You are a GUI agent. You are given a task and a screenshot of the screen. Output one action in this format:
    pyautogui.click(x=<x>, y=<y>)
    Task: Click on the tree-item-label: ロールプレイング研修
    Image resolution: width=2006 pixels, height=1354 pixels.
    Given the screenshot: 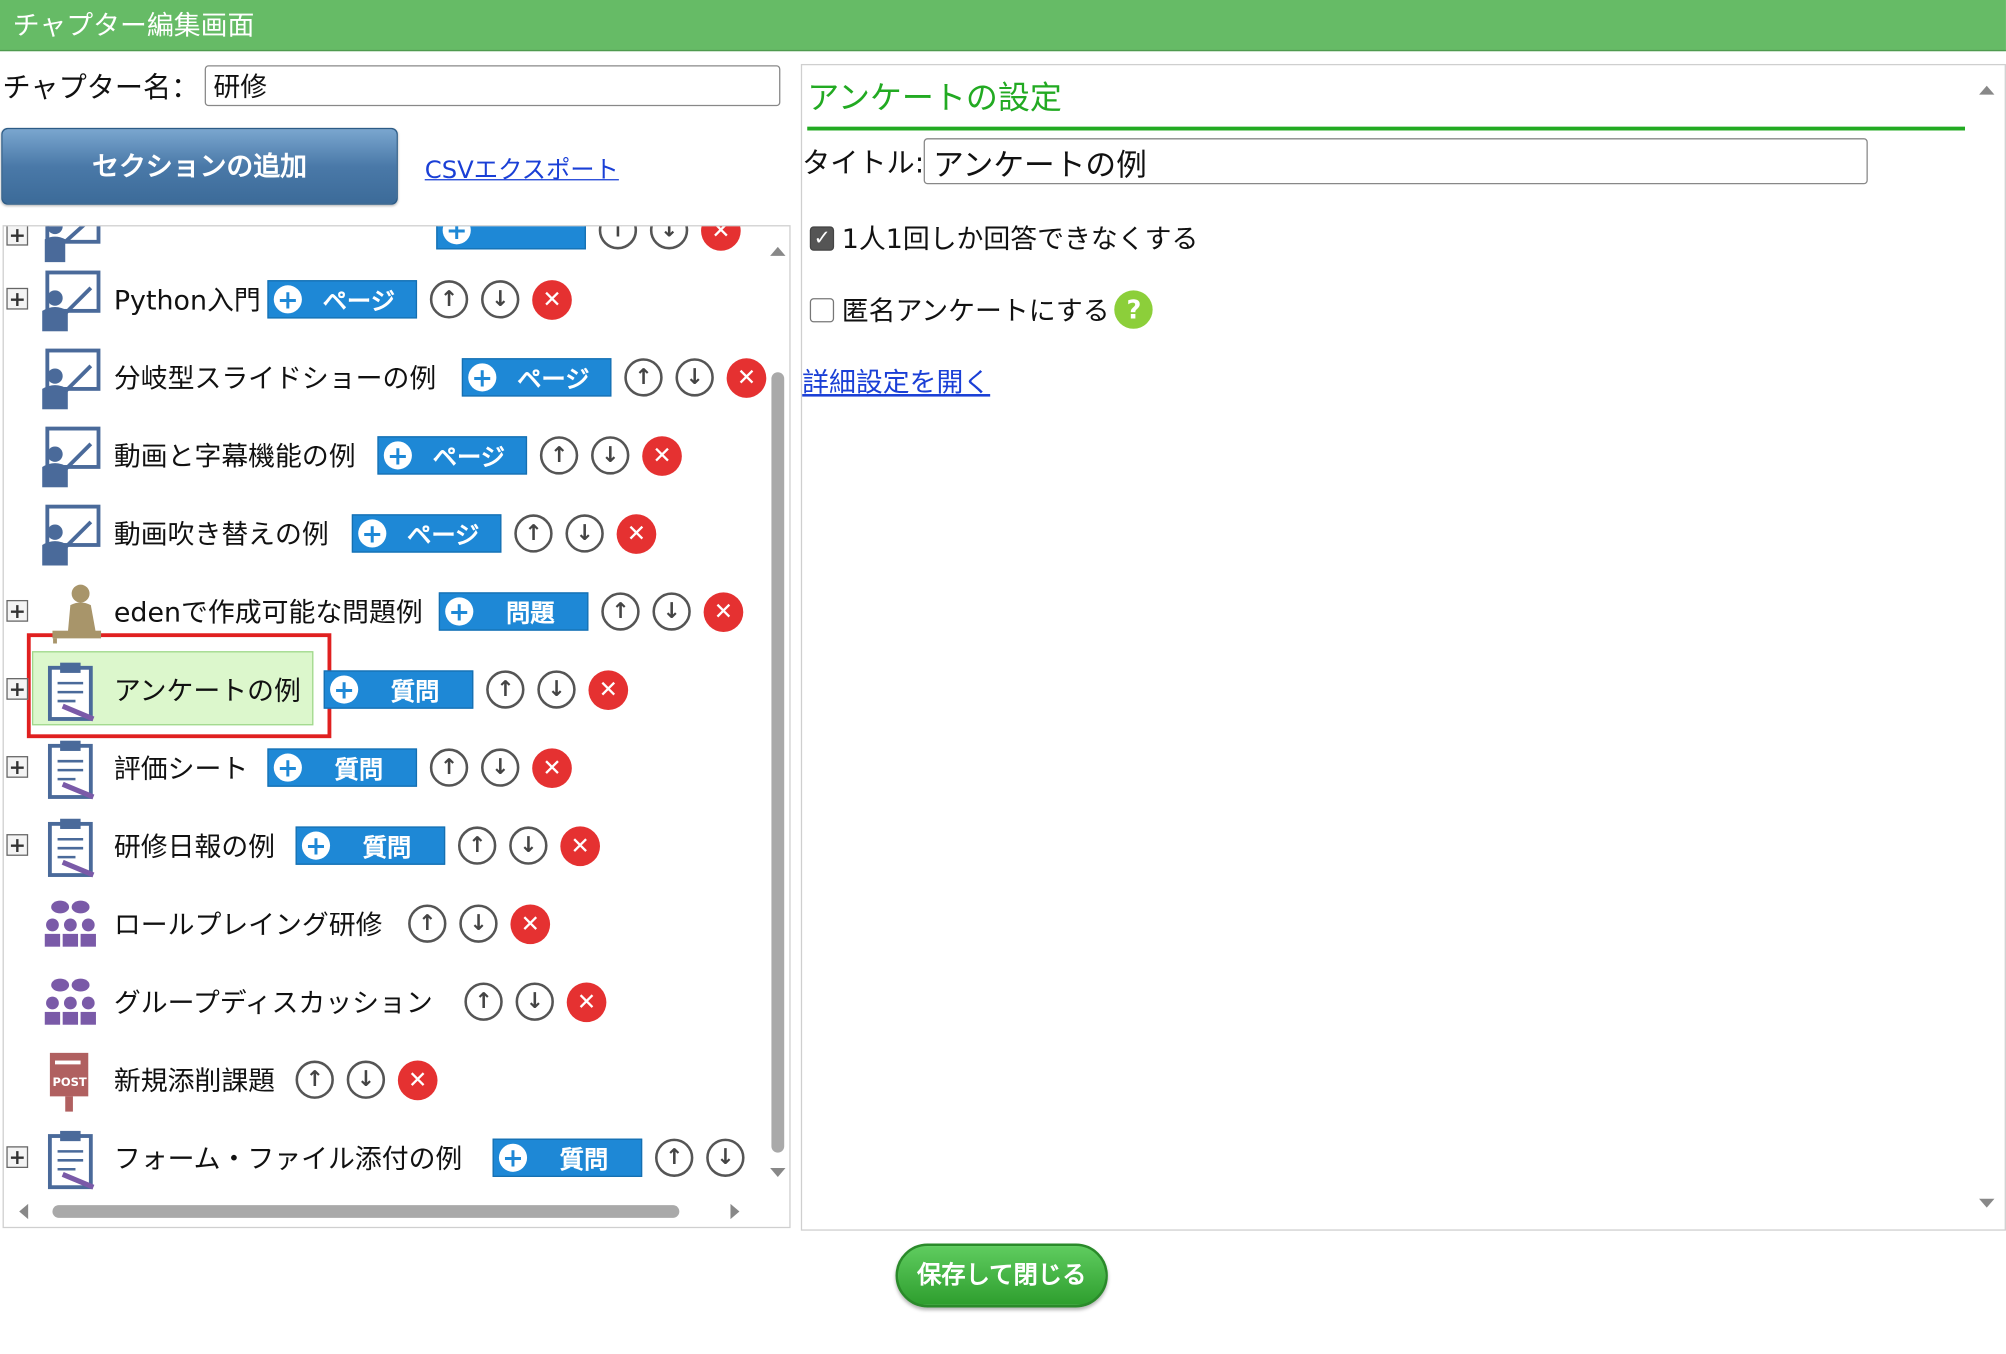 What is the action you would take?
    pyautogui.click(x=248, y=923)
    